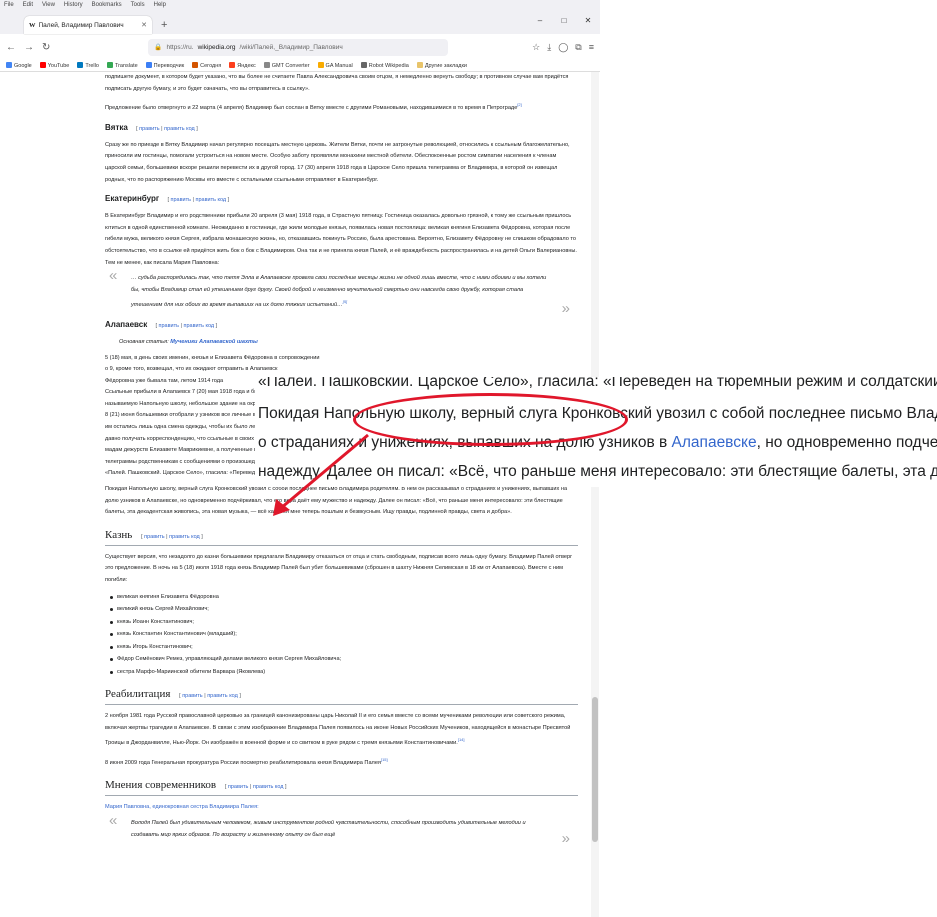 Image resolution: width=937 pixels, height=917 pixels. Describe the element at coordinates (595, 494) in the screenshot. I see `vertical-scrollbar` at that location.